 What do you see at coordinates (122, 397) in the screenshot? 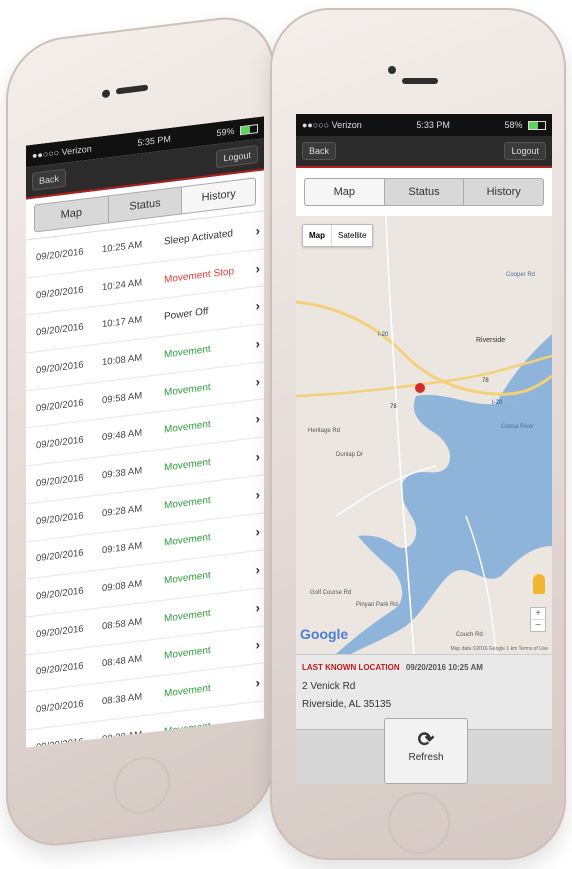
I see `history-time: 09:58 AM` at bounding box center [122, 397].